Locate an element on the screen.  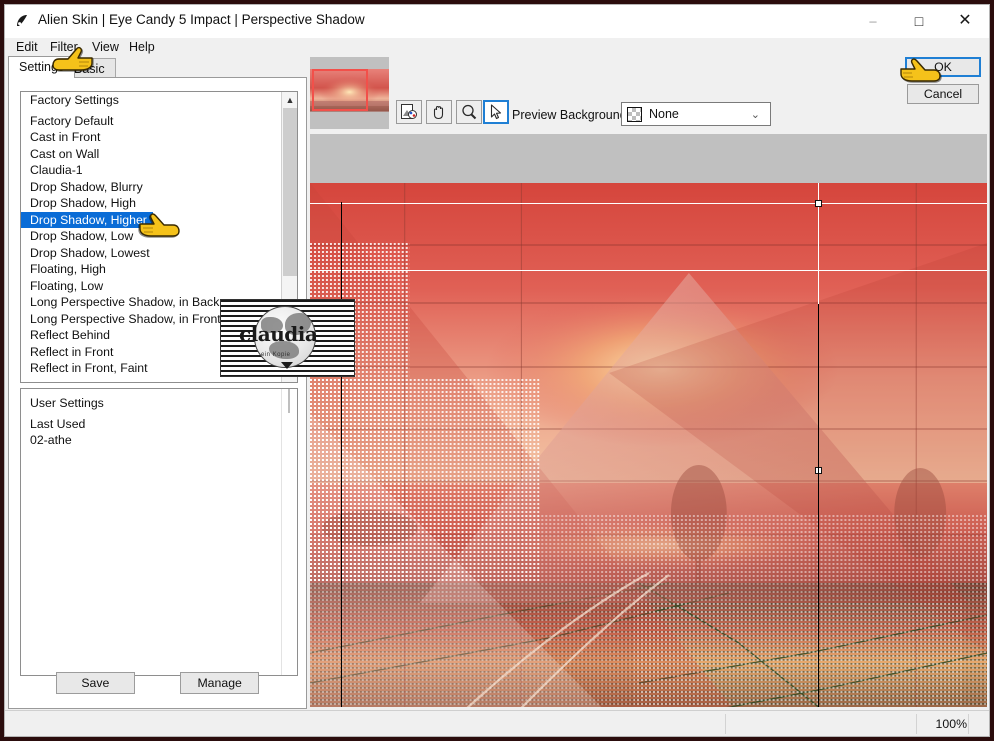
list-item: Drop Shadow, Lowest is located at coordinates (151, 253).